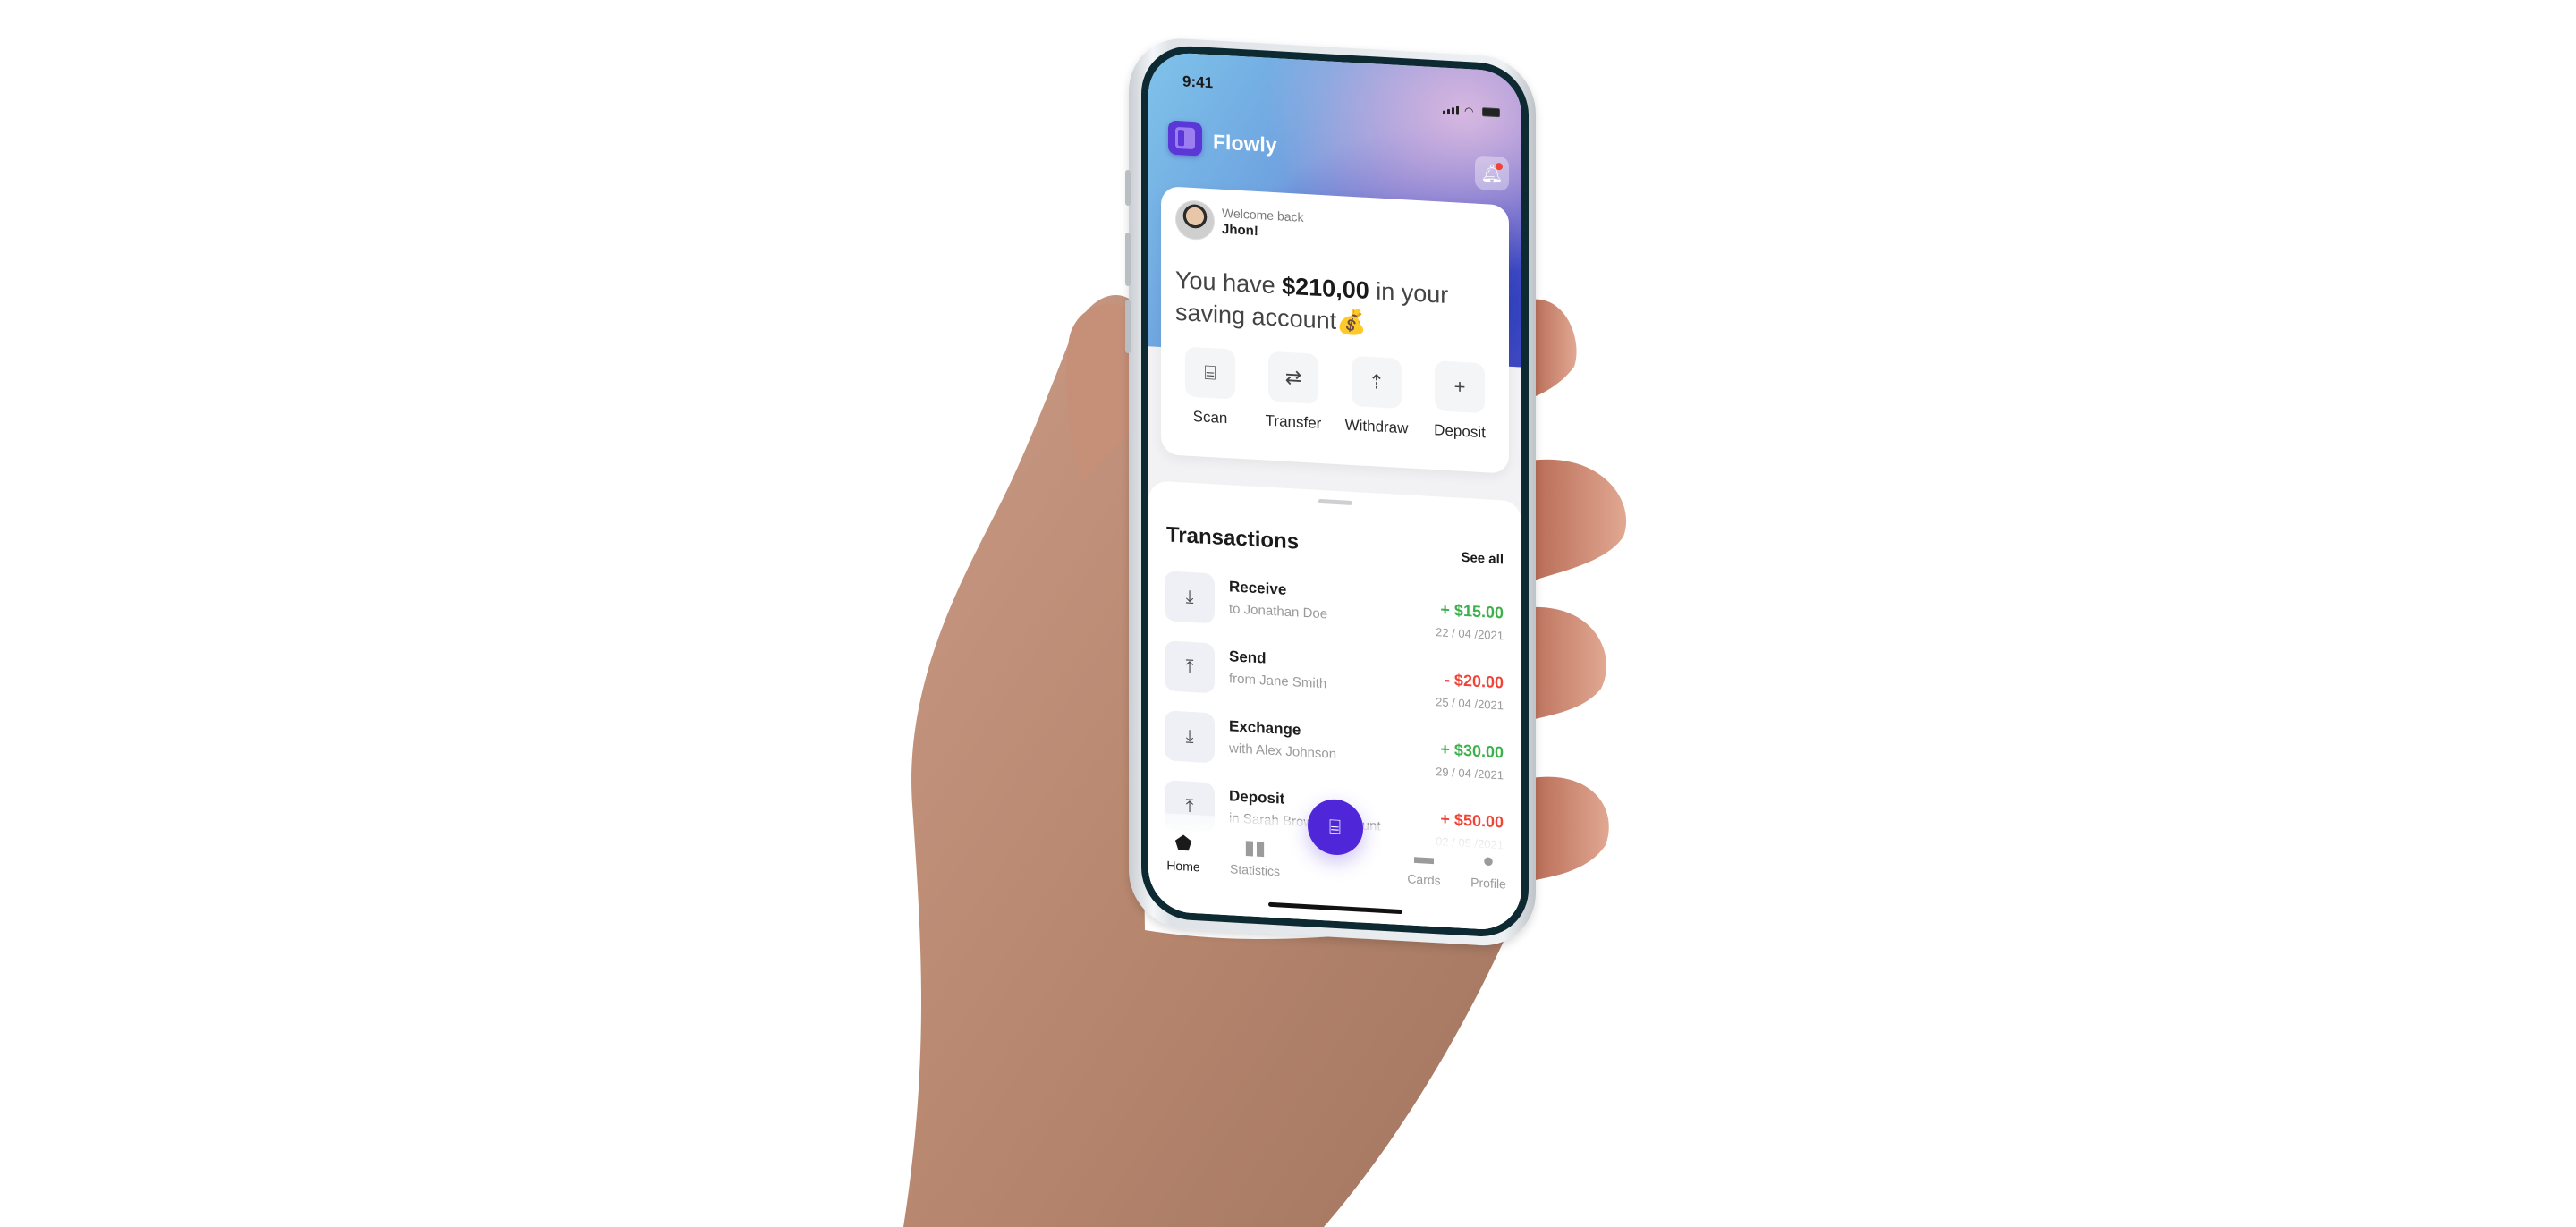  What do you see at coordinates (1335, 501) in the screenshot?
I see `sheet-grabber` at bounding box center [1335, 501].